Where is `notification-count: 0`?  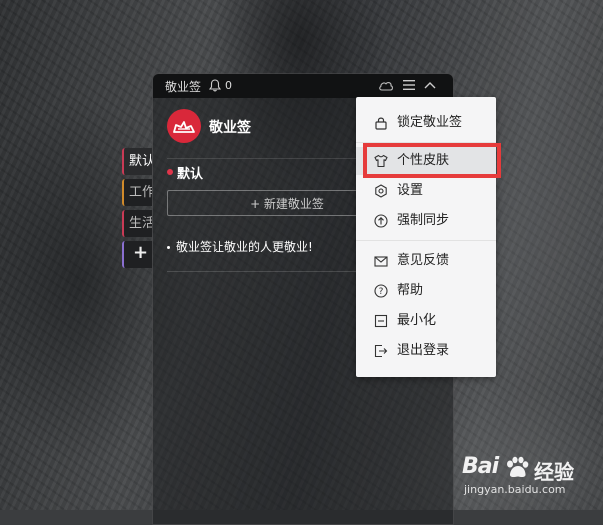
notification-count: 0 is located at coordinates (228, 85).